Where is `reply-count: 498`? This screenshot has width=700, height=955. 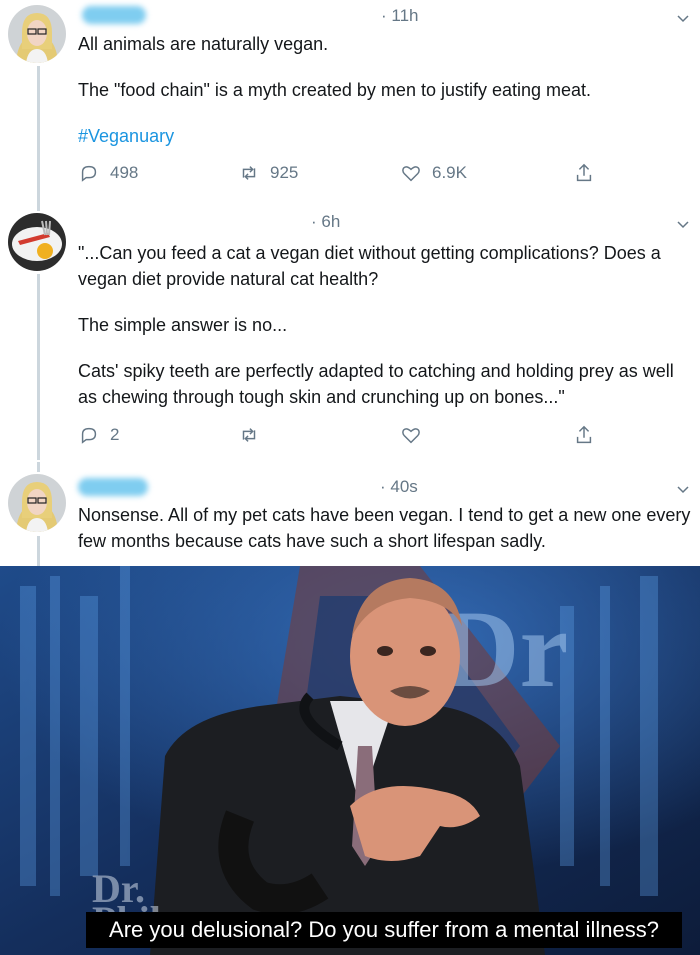 reply-count: 498 is located at coordinates (124, 172).